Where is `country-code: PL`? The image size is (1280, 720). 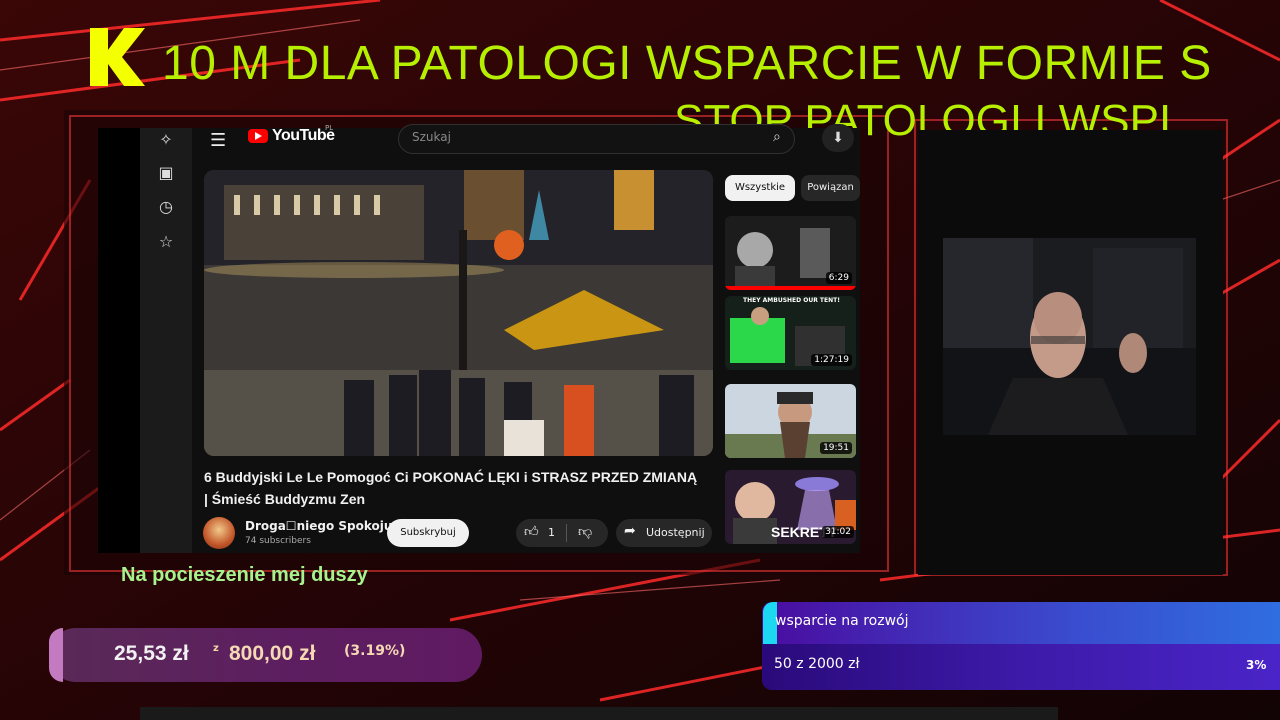
country-code: PL is located at coordinates (329, 128).